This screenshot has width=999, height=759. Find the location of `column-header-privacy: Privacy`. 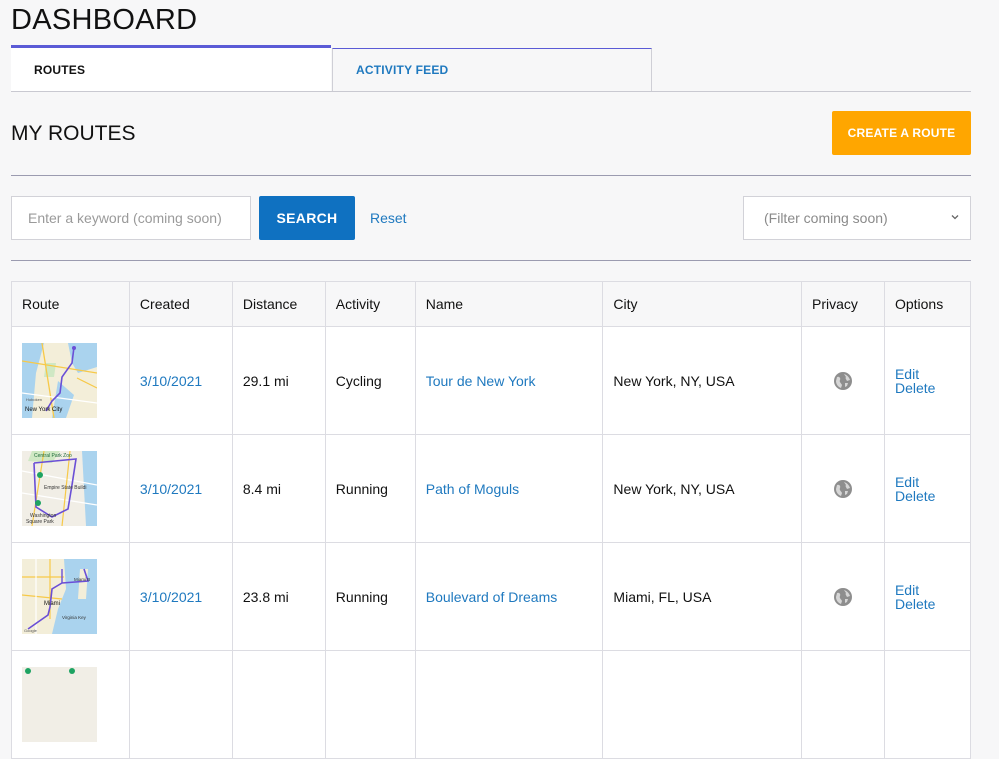

column-header-privacy: Privacy is located at coordinates (843, 304).